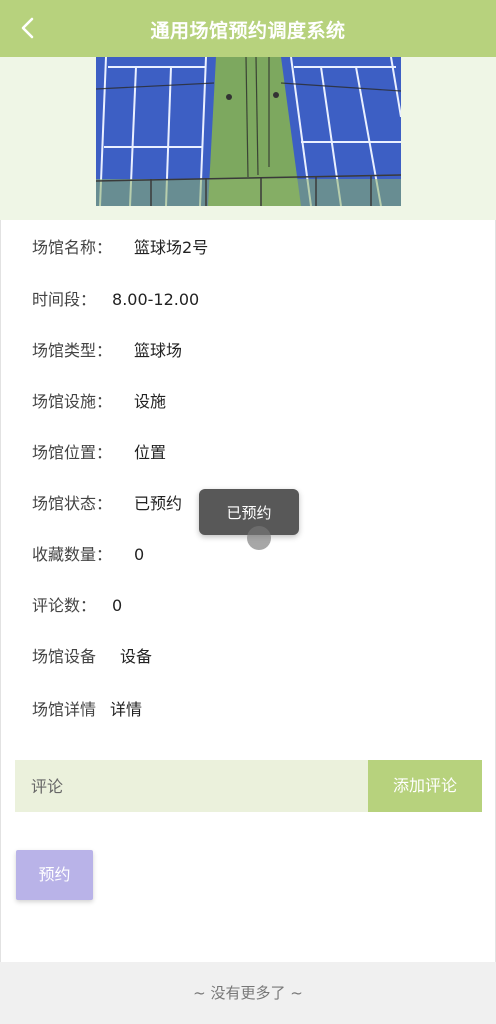 The image size is (496, 1024). I want to click on detail-value: 设备, so click(136, 656).